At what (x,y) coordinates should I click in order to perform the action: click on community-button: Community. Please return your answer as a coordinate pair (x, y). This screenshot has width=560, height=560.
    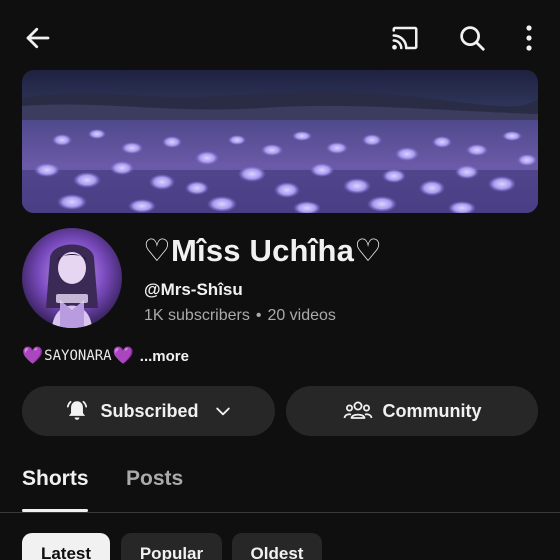
    Looking at the image, I should click on (412, 411).